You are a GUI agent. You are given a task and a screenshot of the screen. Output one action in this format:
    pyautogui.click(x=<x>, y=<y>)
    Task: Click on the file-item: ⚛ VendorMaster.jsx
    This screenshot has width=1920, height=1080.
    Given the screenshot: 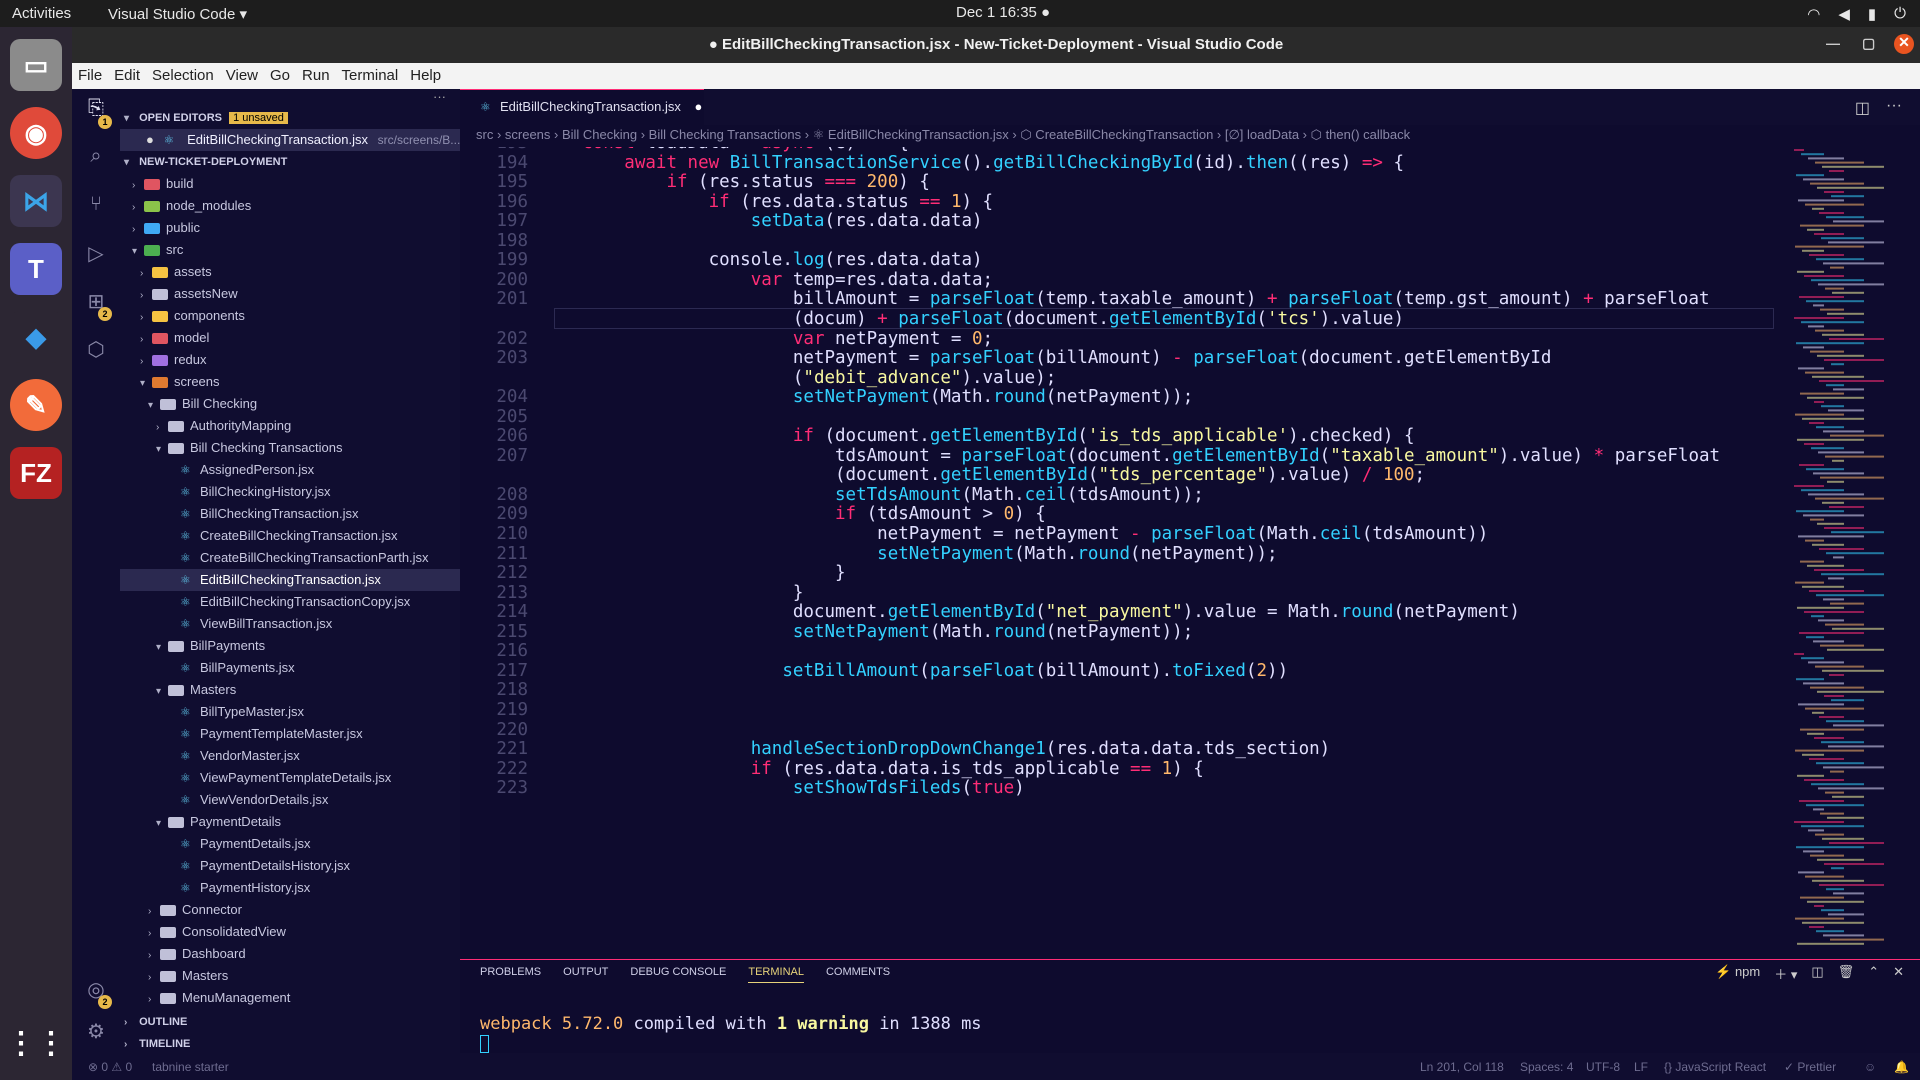 What is the action you would take?
    pyautogui.click(x=290, y=756)
    